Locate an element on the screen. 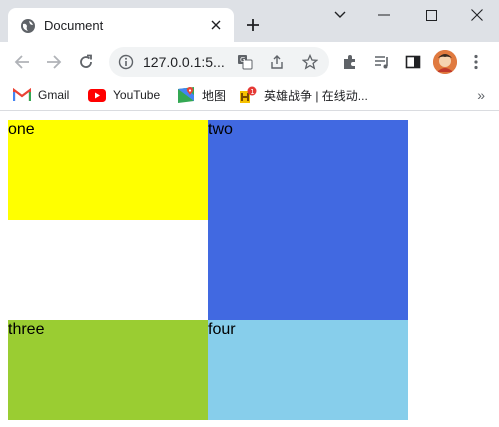 The image size is (499, 427). bookmark-youtube: YouTube is located at coordinates (124, 95).